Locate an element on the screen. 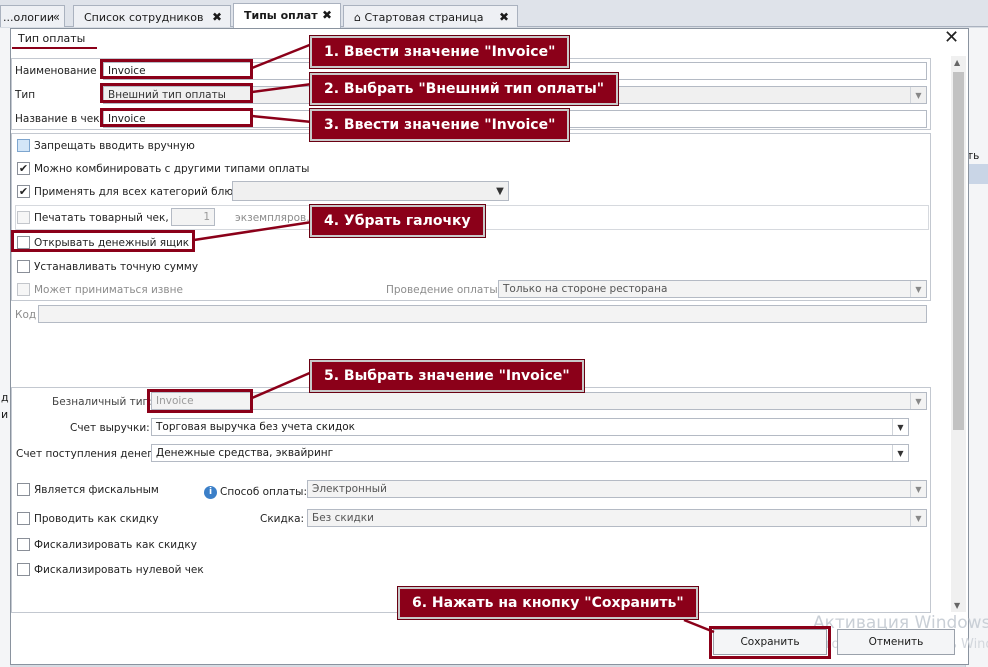 Image resolution: width=988 pixels, height=667 pixels. callout-step-5: 5. Выбрать значение "Invoice" is located at coordinates (447, 376).